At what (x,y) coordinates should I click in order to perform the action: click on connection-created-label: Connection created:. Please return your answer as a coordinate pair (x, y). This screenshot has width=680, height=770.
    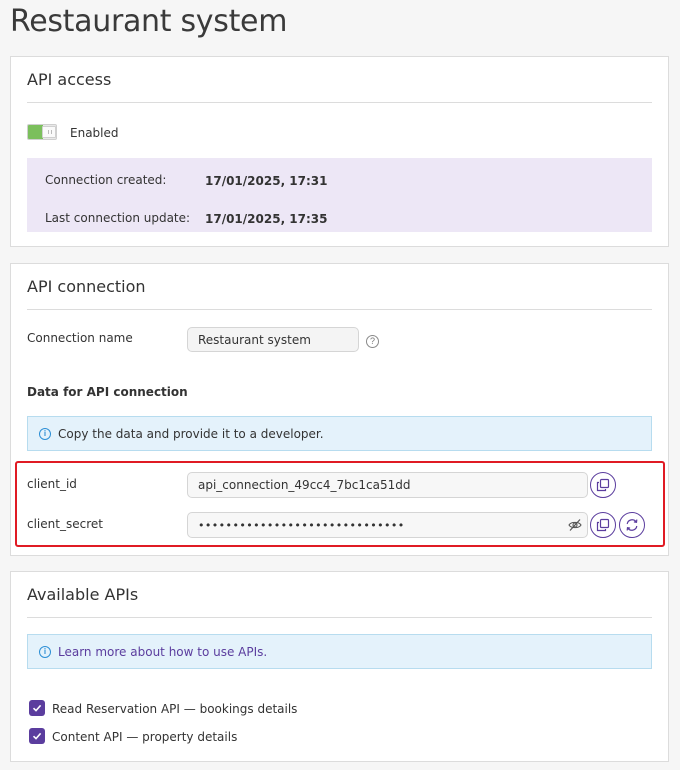
    Looking at the image, I should click on (106, 180).